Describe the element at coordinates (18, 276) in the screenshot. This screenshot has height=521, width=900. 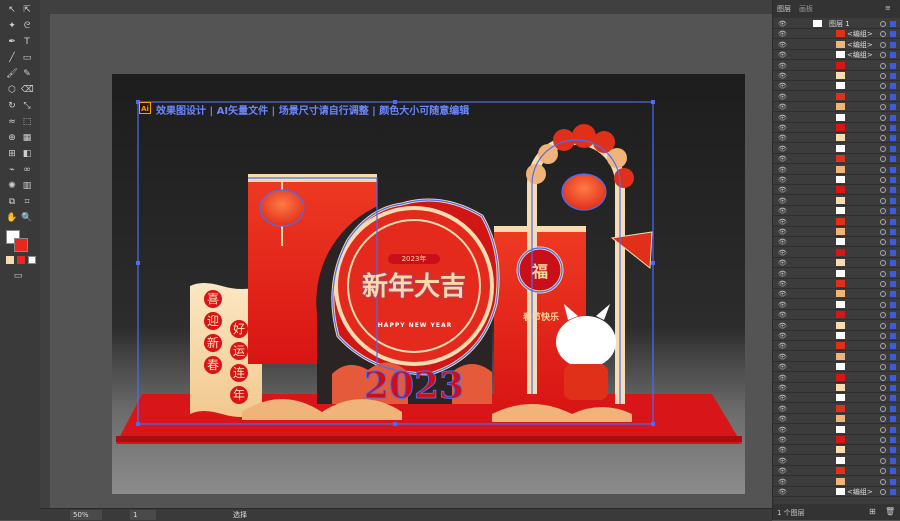
I see `screen-mode-icon: ▭` at that location.